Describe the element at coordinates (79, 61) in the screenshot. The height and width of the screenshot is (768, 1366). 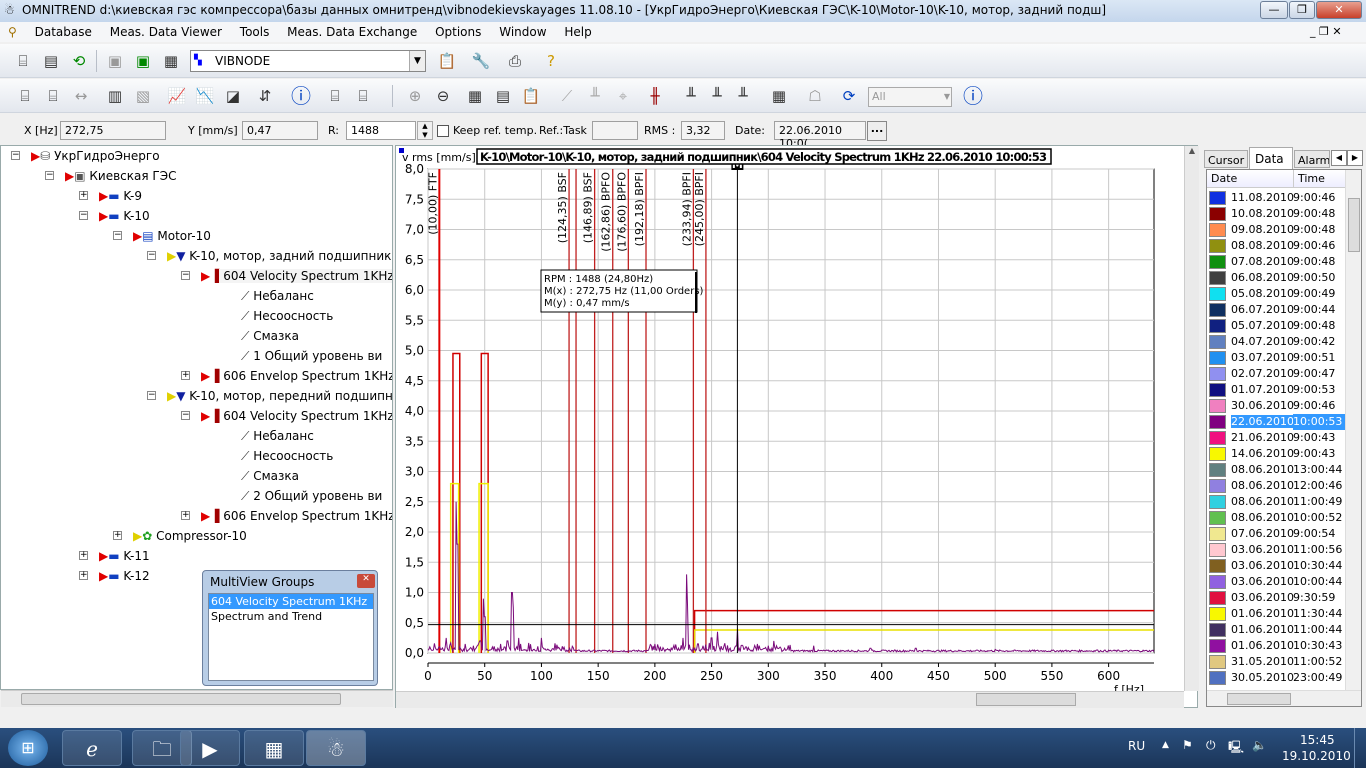
I see `sync-icon: ⟲` at that location.